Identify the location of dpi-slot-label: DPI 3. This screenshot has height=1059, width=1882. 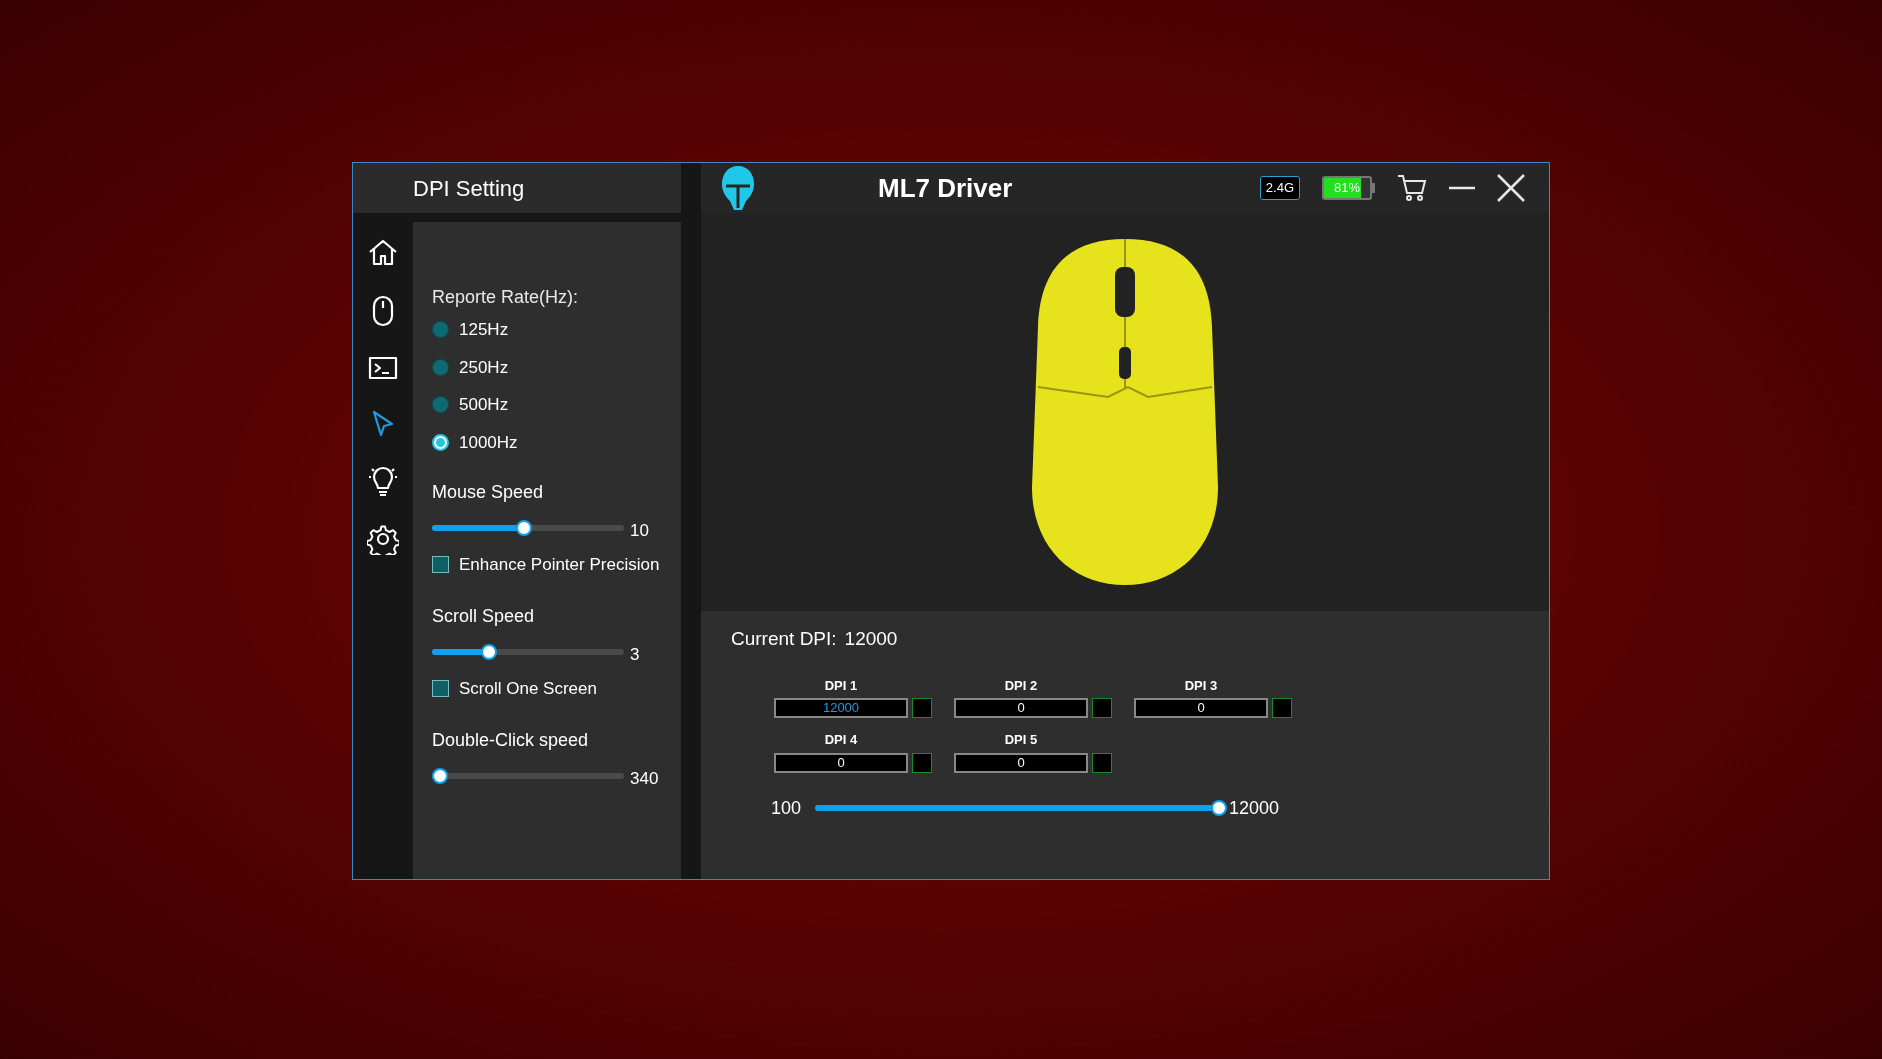
(1201, 685).